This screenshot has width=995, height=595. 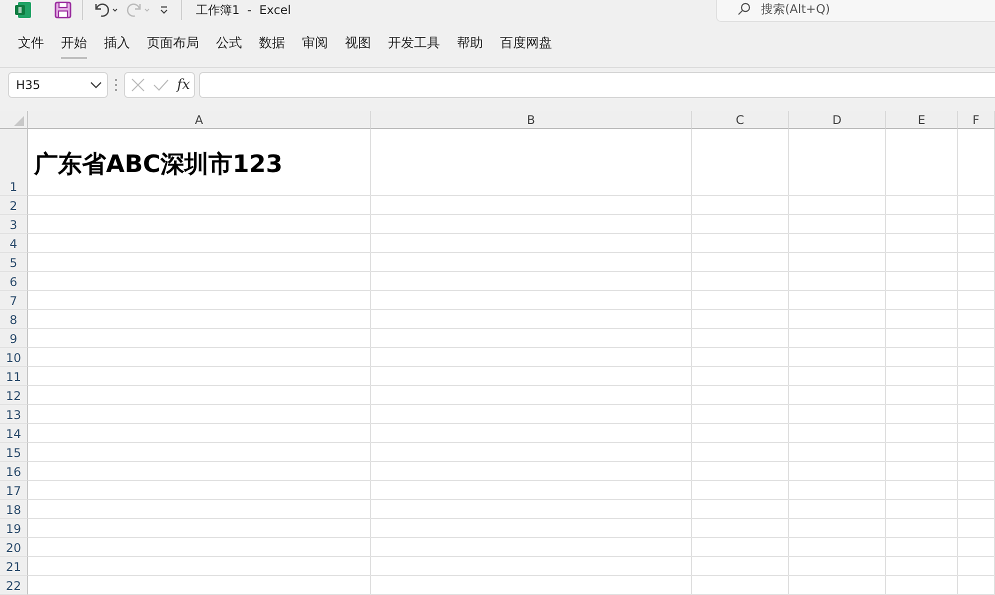 I want to click on redo-icon, so click(x=138, y=10).